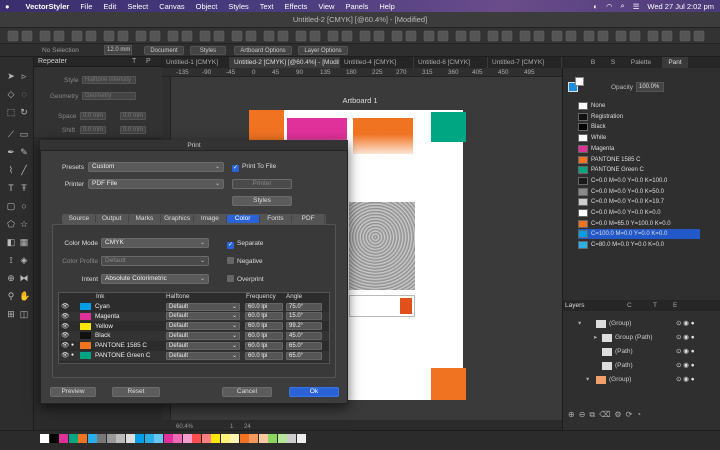  Describe the element at coordinates (210, 219) in the screenshot. I see `tab-image: Image` at that location.